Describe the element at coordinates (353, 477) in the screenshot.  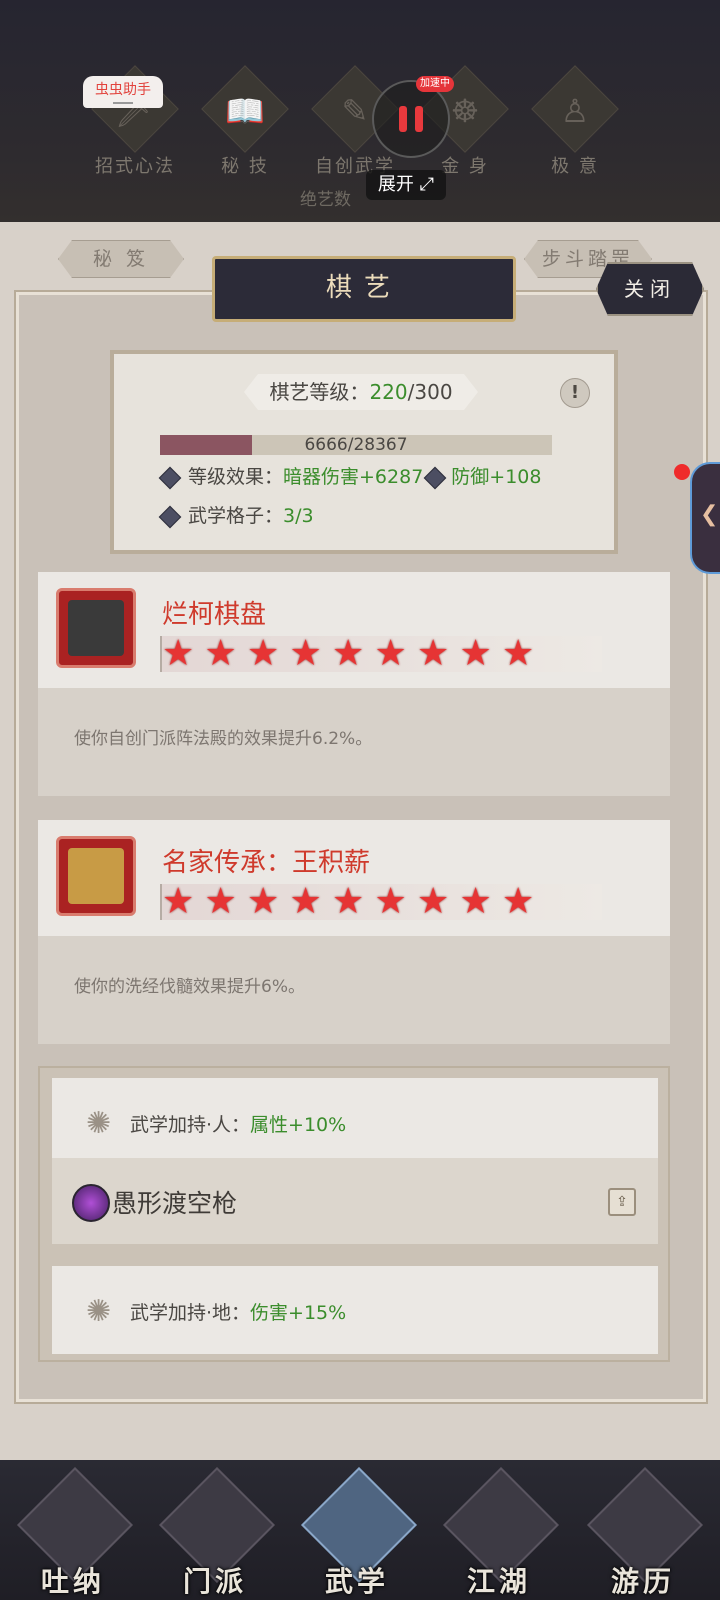
I see `effect-value-1: 暗器伤害+6287` at that location.